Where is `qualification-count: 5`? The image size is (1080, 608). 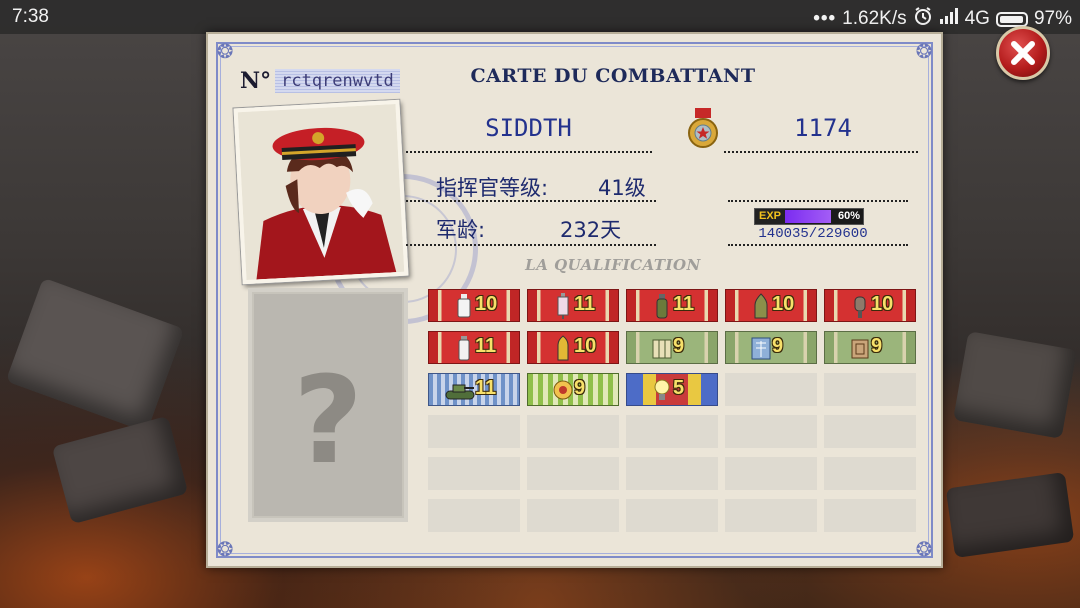
qualification-count: 5 is located at coordinates (679, 388).